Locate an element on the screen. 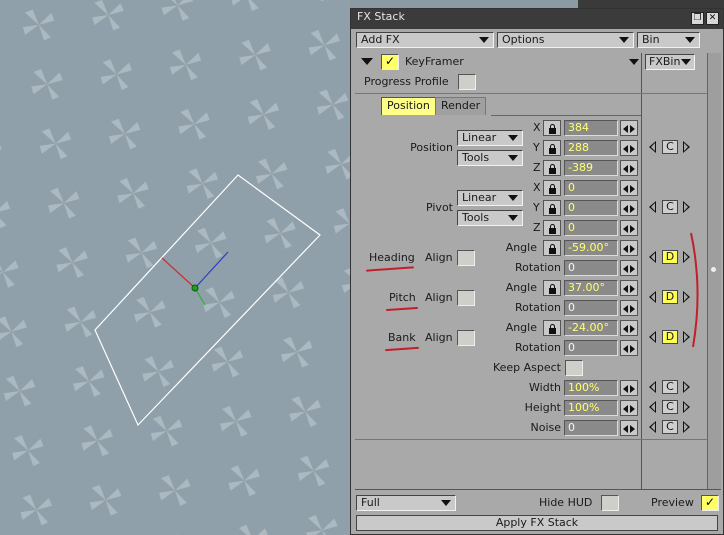  titlebar: FX Stack ❐ ✕ is located at coordinates (537, 19).